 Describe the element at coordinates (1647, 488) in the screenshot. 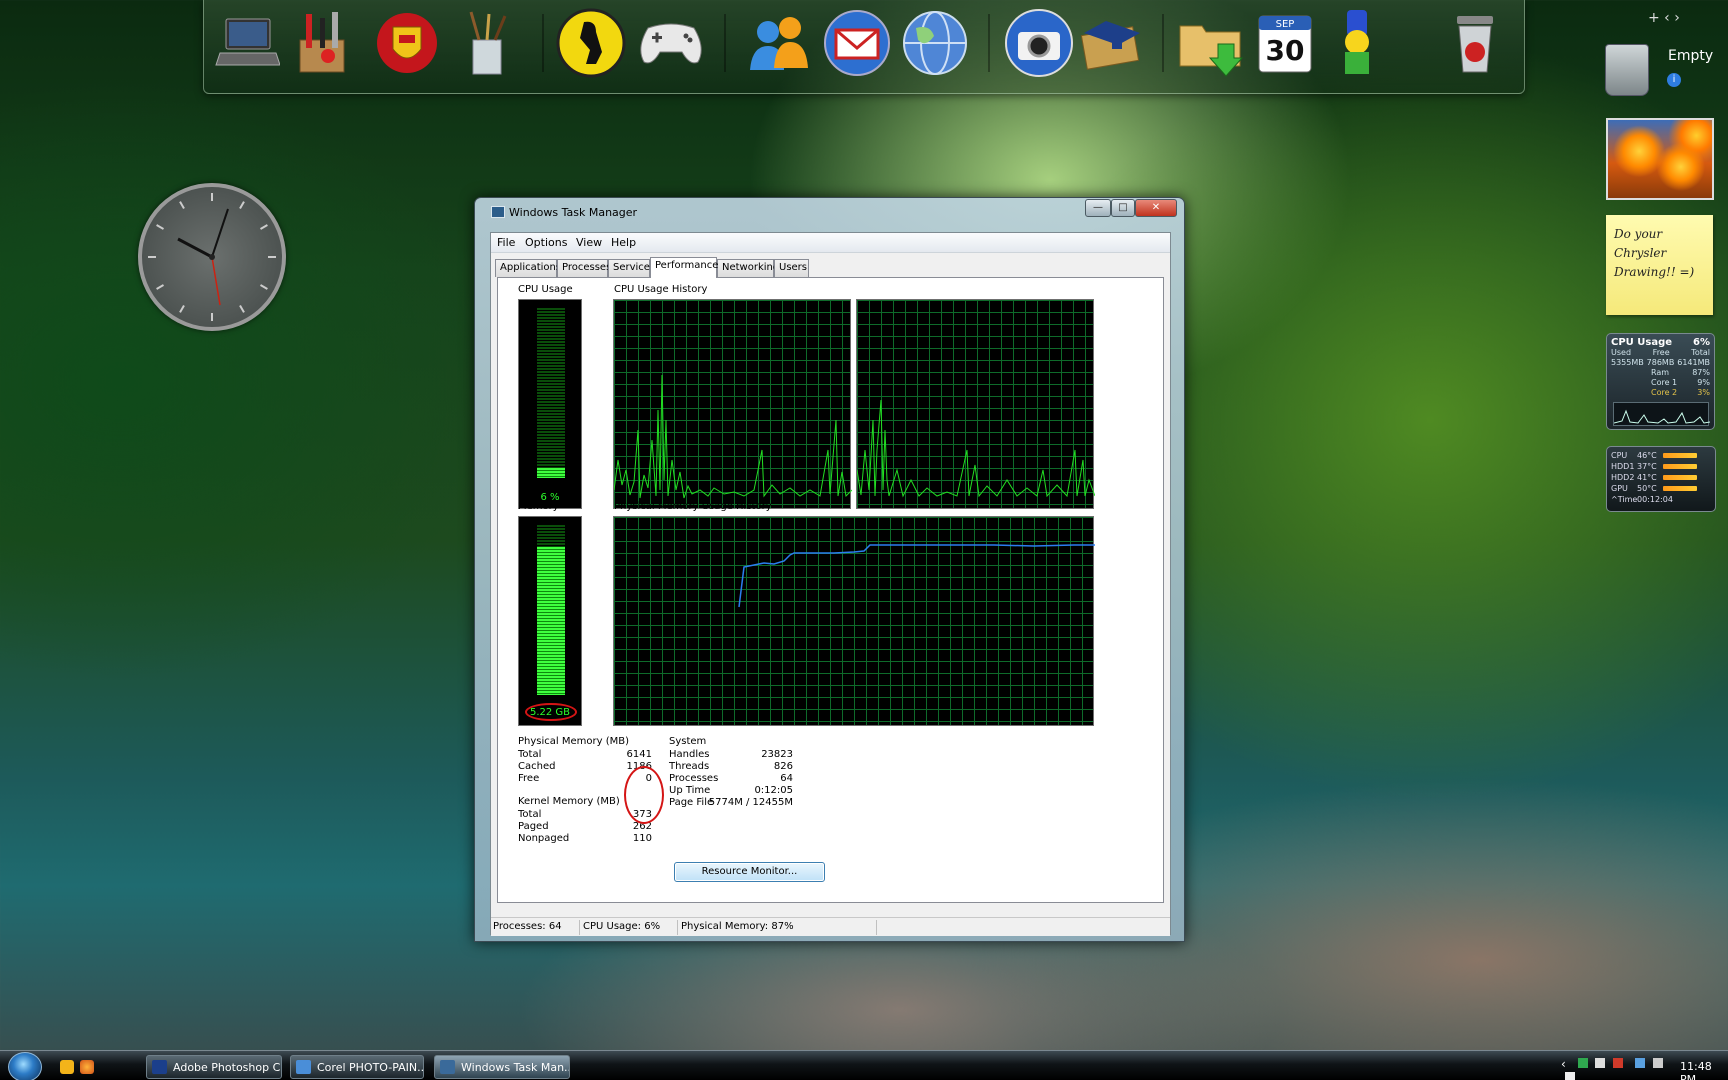

I see `temp-value: 50°C` at that location.